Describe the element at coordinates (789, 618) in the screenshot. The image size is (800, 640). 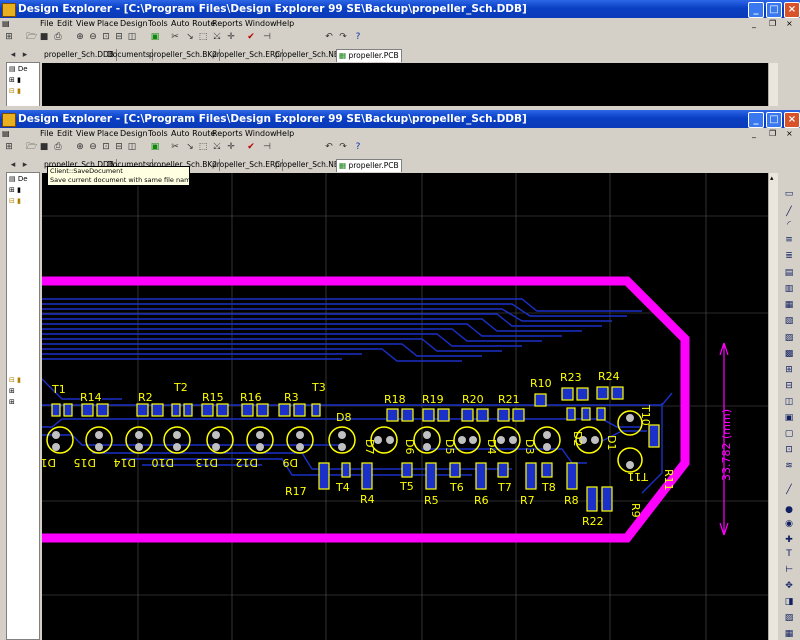
I see `polygon-icon: ▨` at that location.